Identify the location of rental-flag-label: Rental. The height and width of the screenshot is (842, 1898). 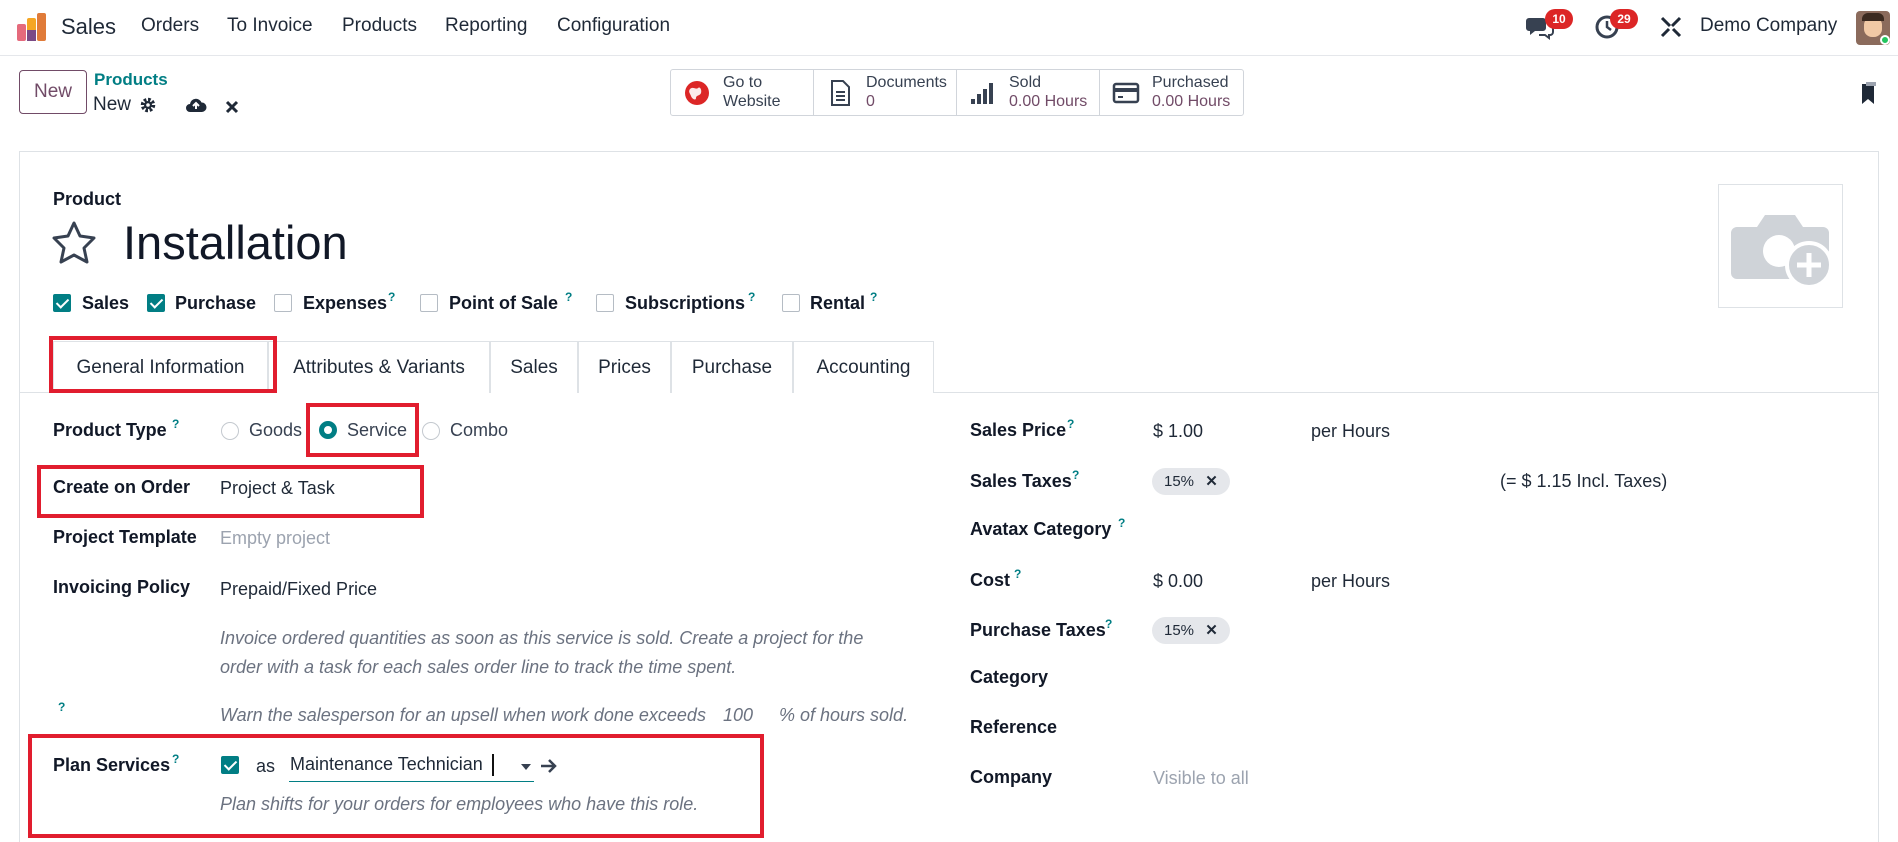
(838, 303).